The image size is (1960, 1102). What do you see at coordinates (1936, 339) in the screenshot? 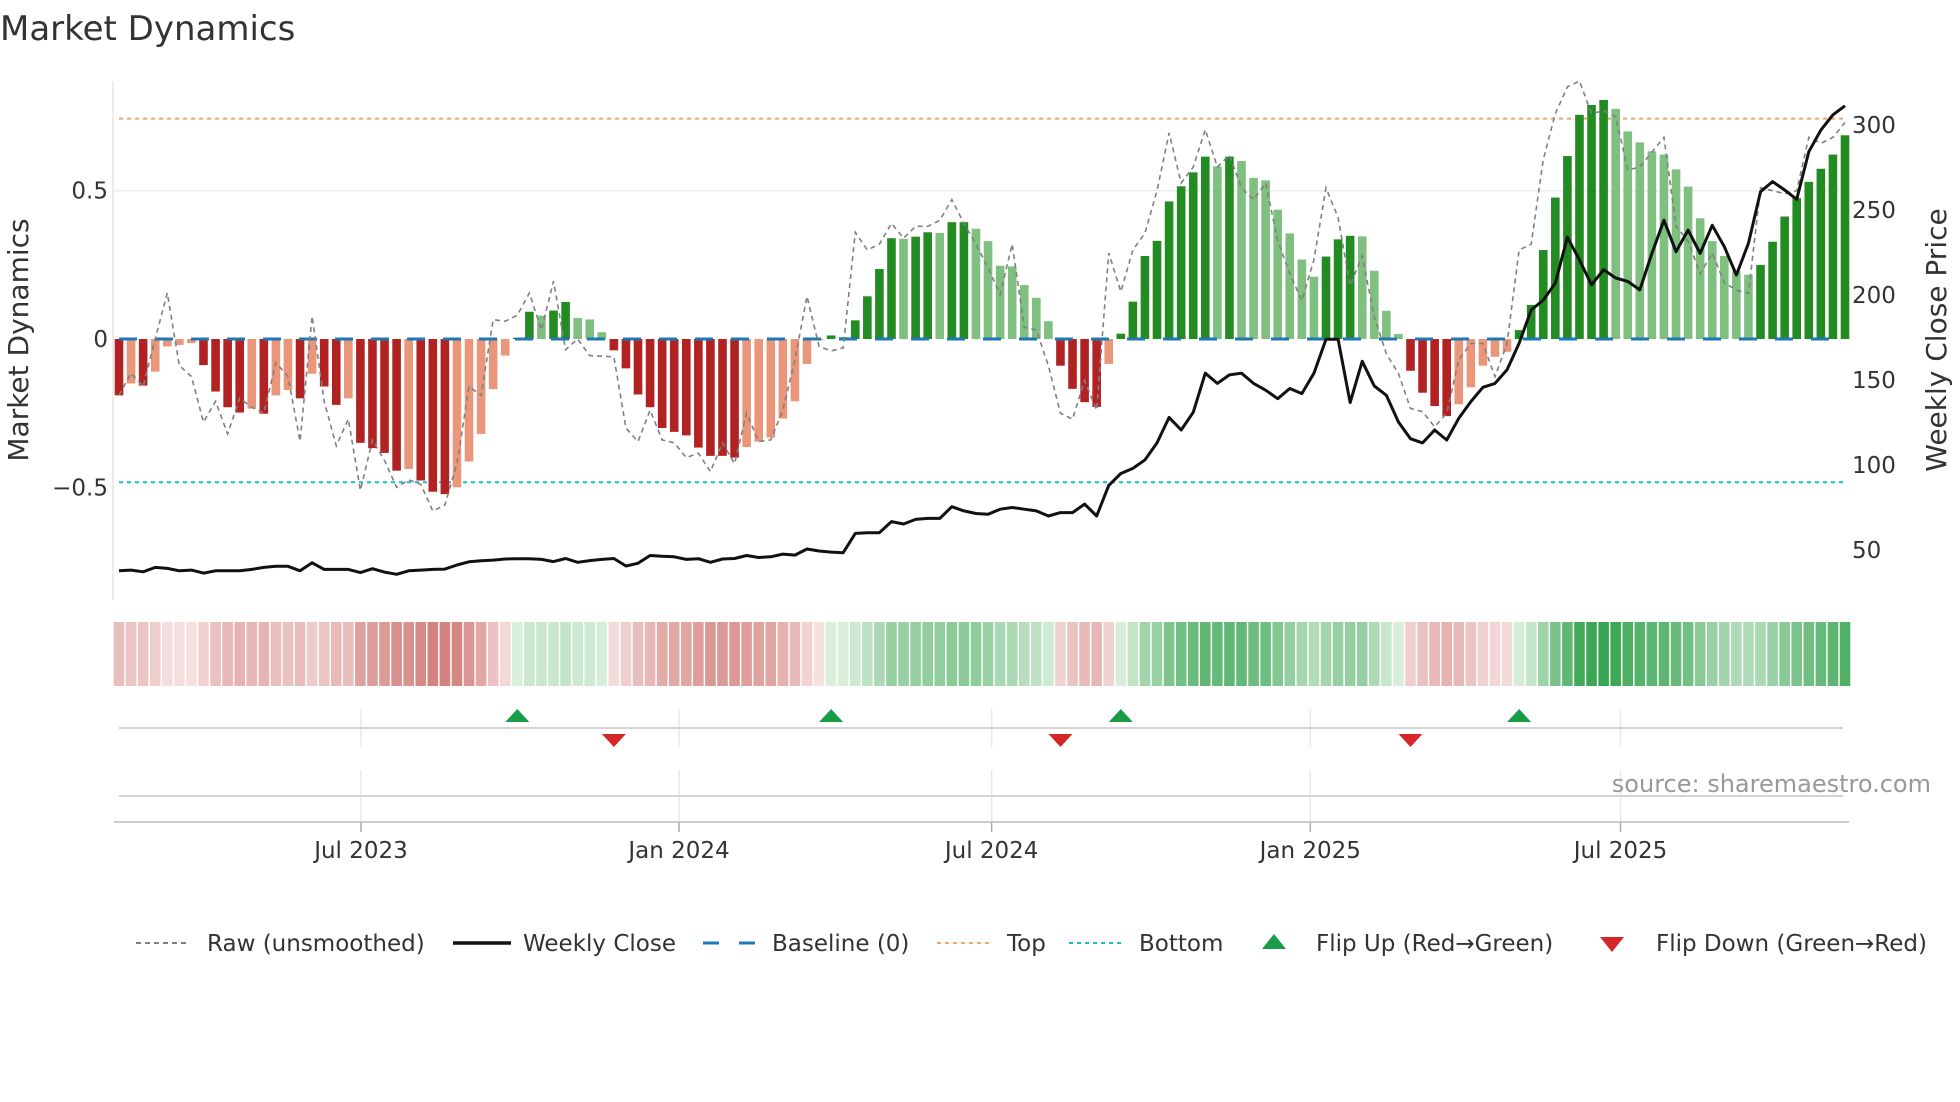
I see `right-axis-label: Weekly Close Price` at bounding box center [1936, 339].